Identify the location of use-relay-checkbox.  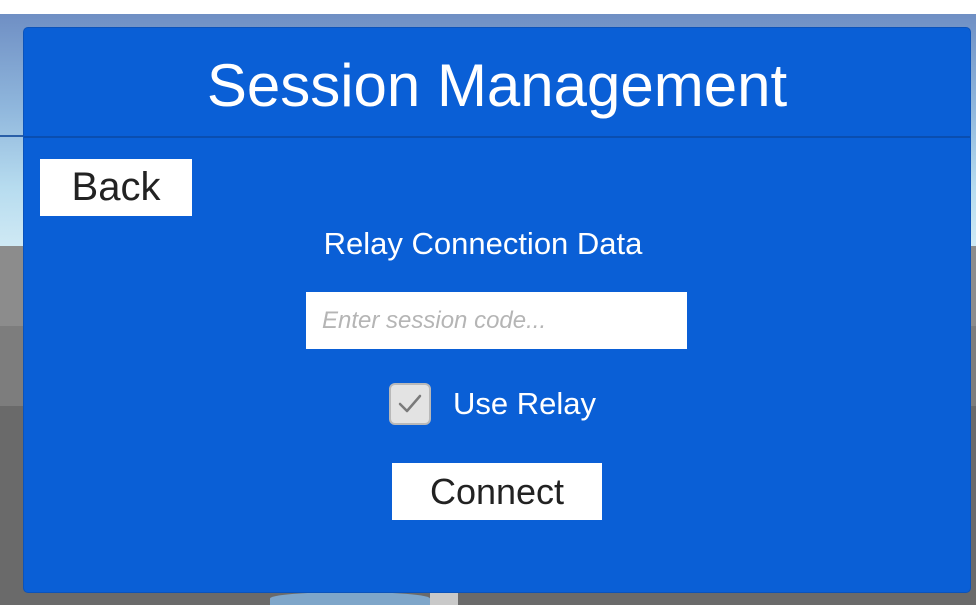
(410, 404).